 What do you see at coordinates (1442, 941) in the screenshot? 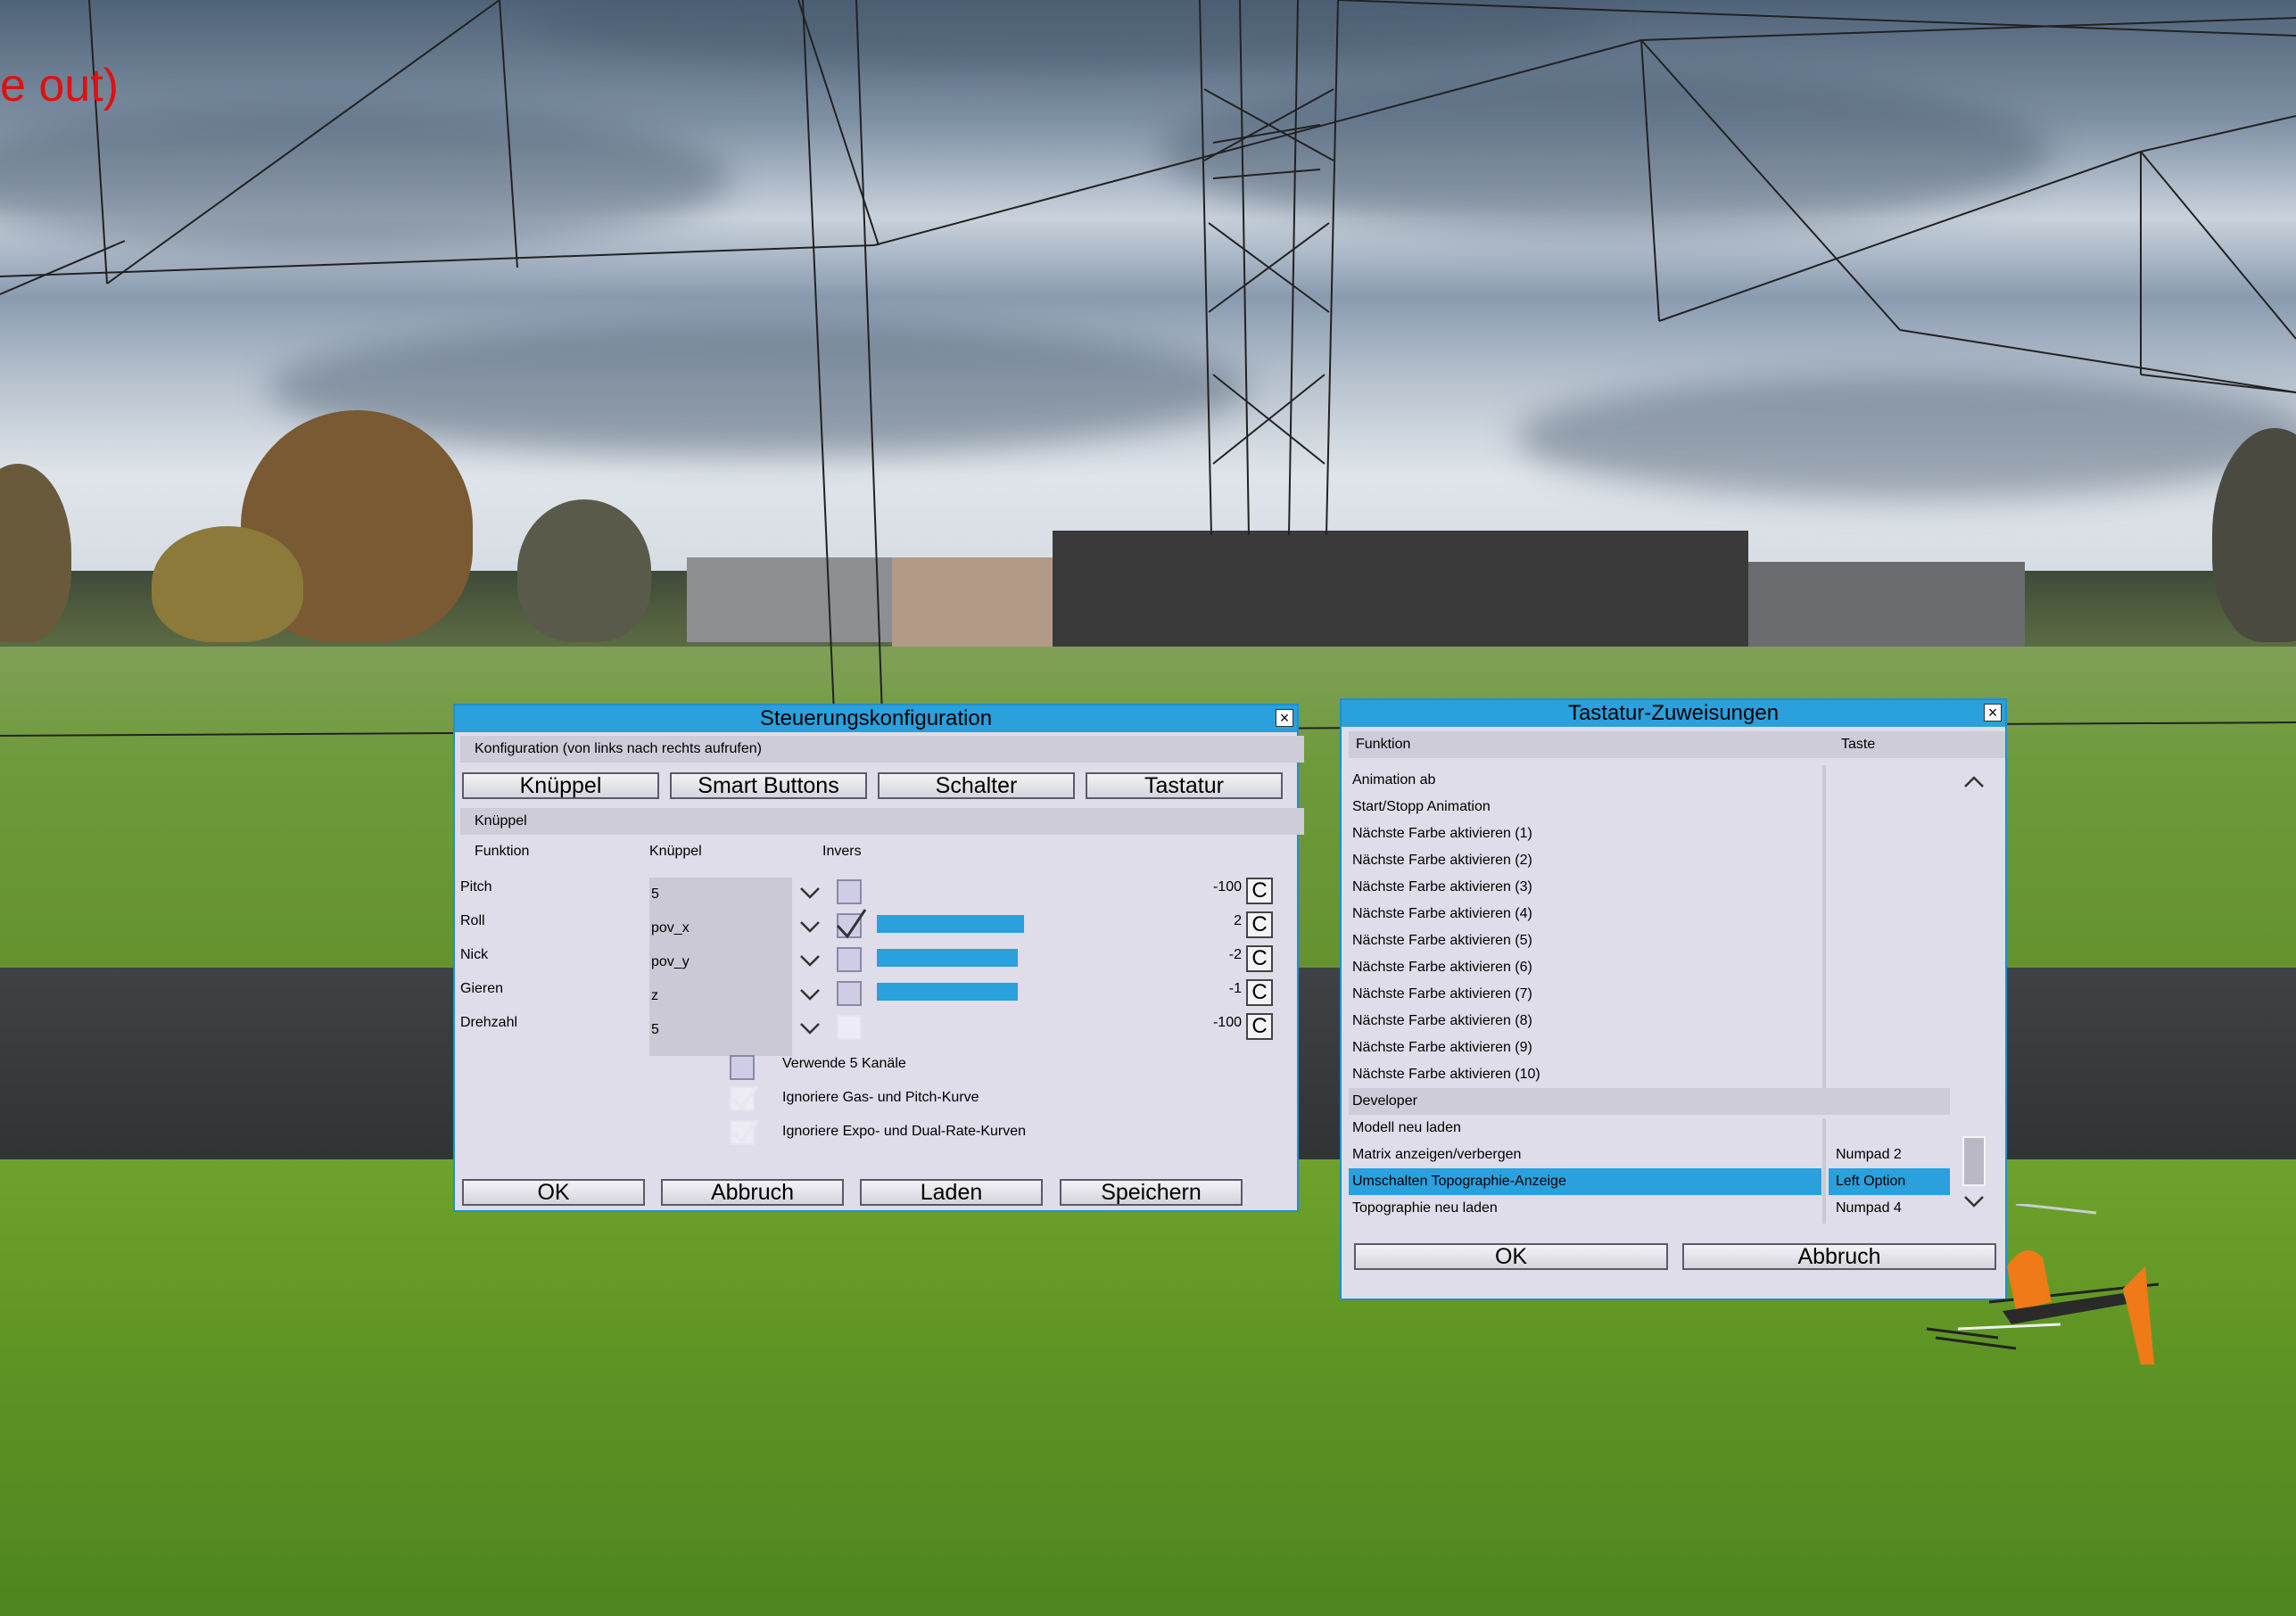
I see `list-item: Nächste Farbe aktivieren (5)` at bounding box center [1442, 941].